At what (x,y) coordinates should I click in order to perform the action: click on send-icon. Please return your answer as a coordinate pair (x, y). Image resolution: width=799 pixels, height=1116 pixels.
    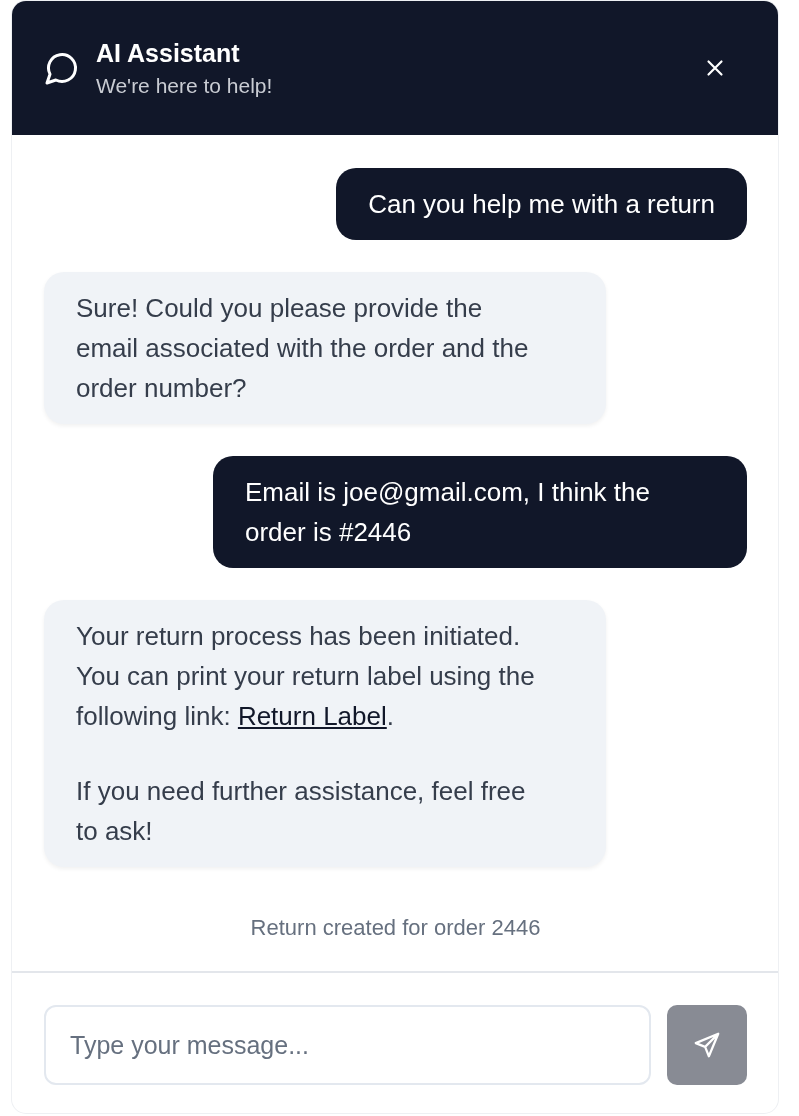
    Looking at the image, I should click on (707, 1045).